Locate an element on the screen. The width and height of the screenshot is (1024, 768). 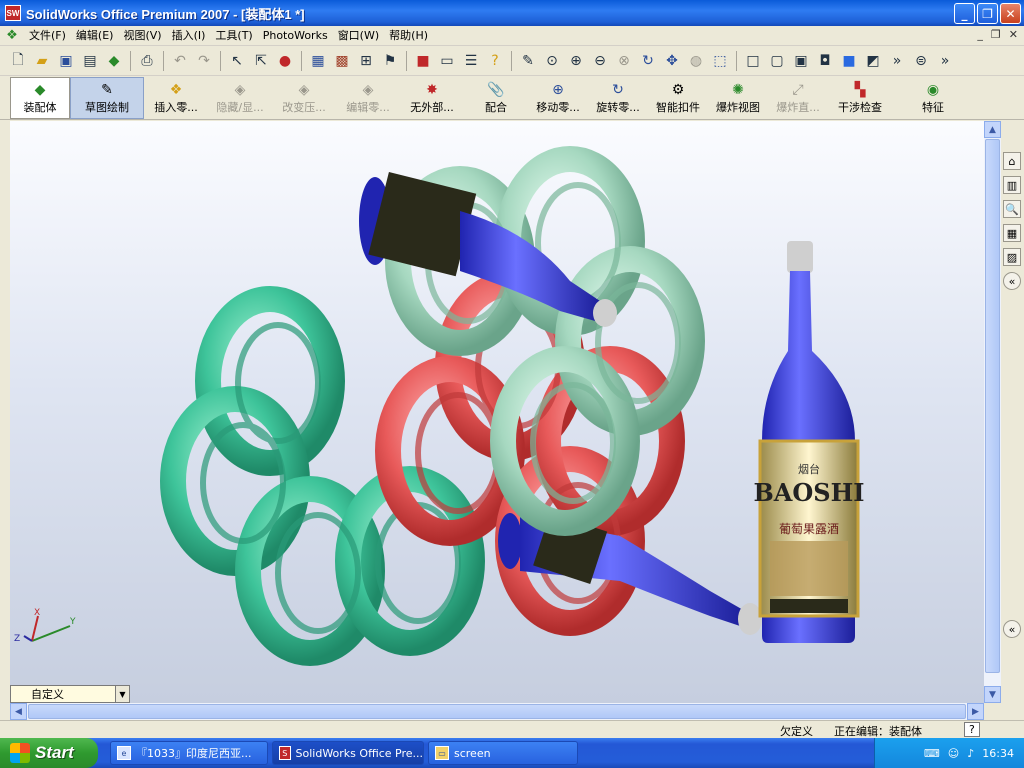
save-icon: ▣ is located at coordinates (66, 61).